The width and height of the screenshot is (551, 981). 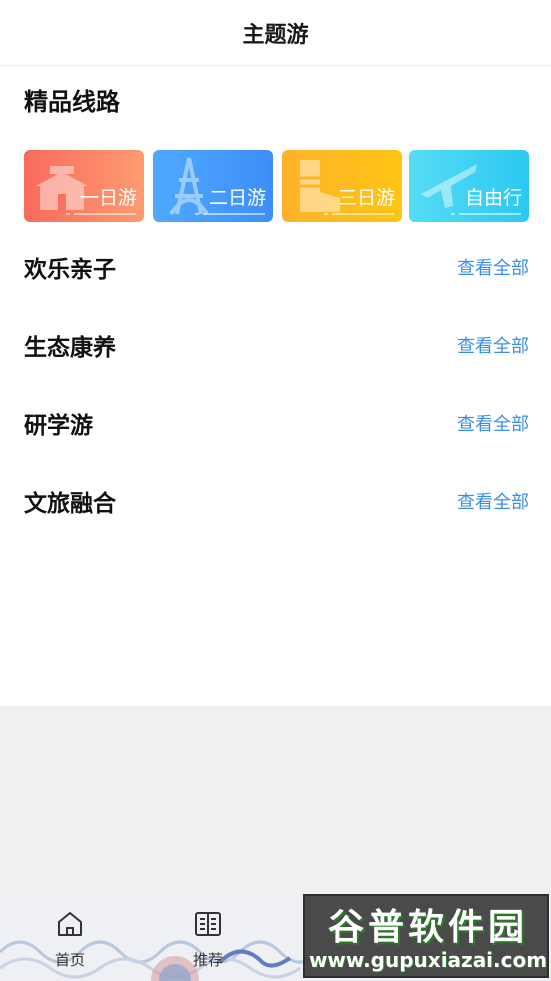 What do you see at coordinates (58, 426) in the screenshot?
I see `category-title: 研学游` at bounding box center [58, 426].